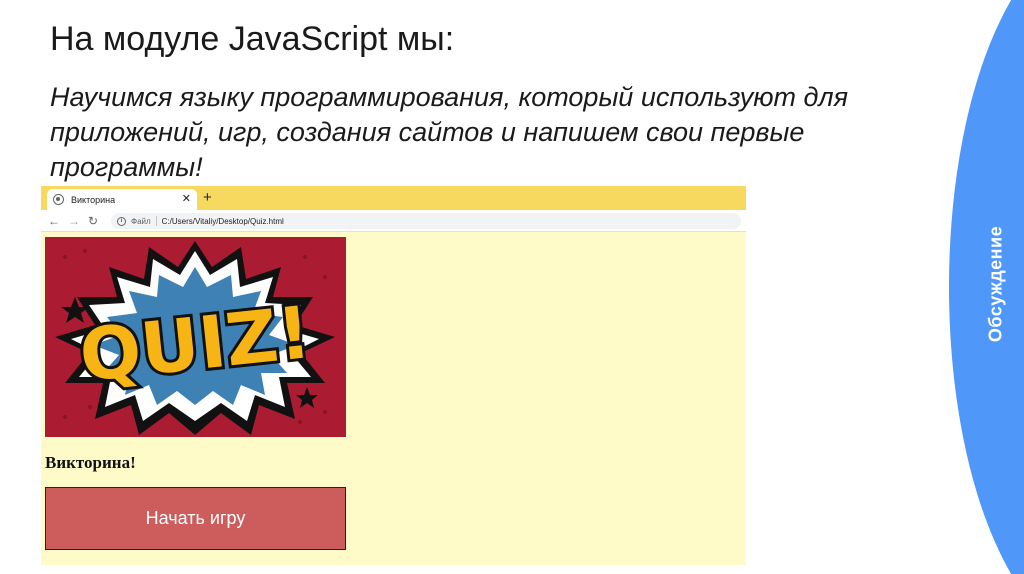  Describe the element at coordinates (93, 221) in the screenshot. I see `reload-icon: ↻` at that location.